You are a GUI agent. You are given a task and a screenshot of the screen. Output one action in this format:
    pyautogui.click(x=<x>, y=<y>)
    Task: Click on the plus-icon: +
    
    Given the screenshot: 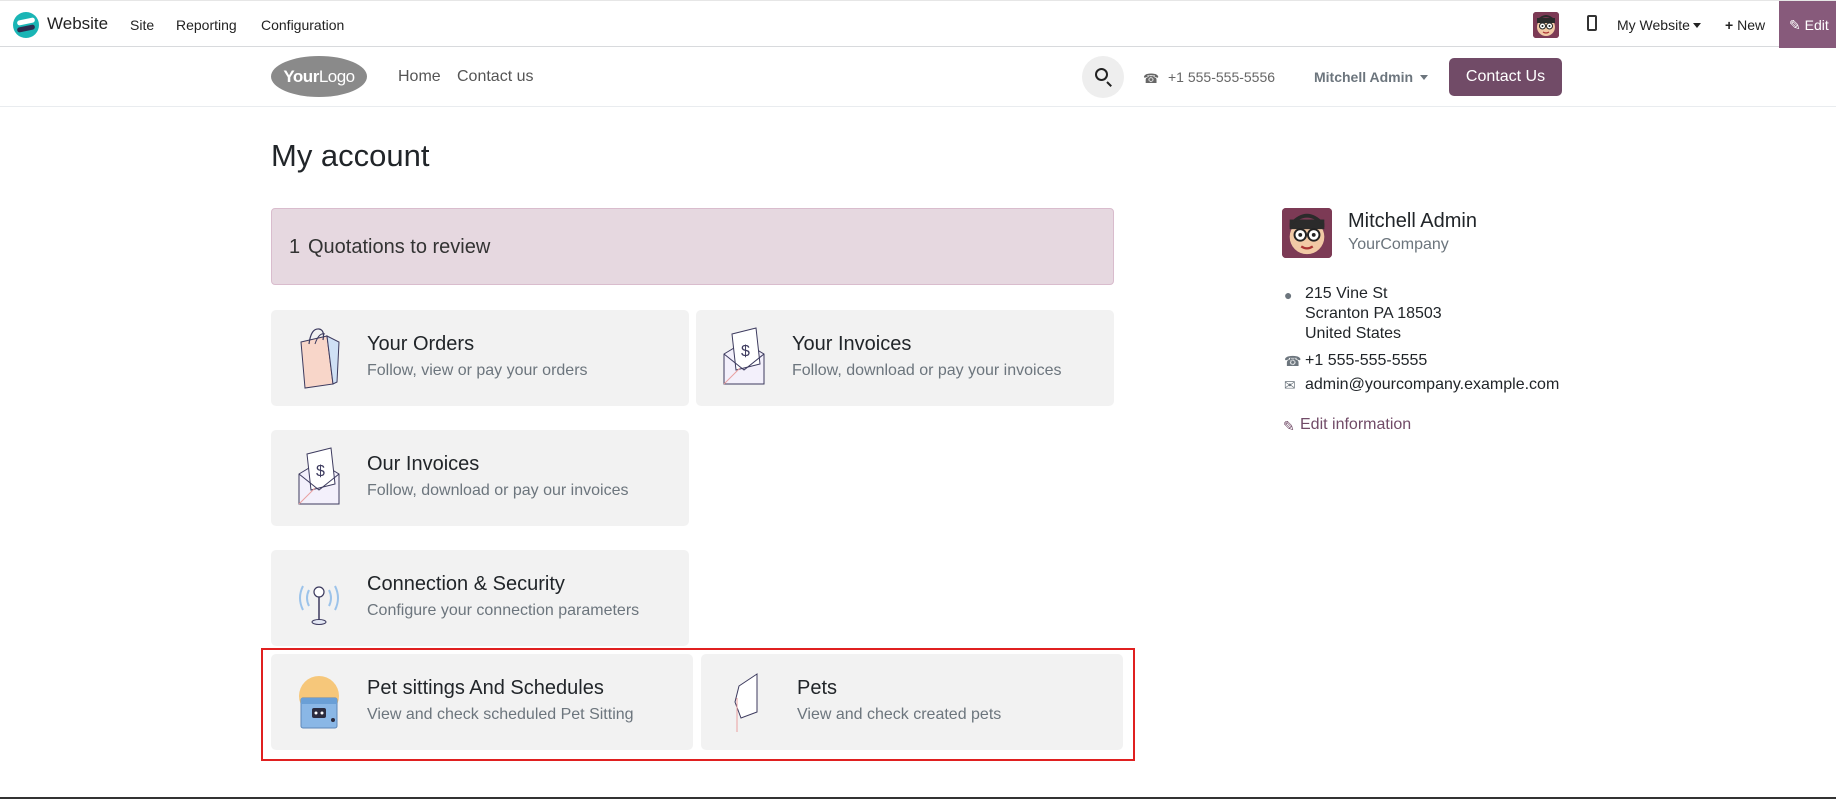 What is the action you would take?
    pyautogui.click(x=1729, y=25)
    